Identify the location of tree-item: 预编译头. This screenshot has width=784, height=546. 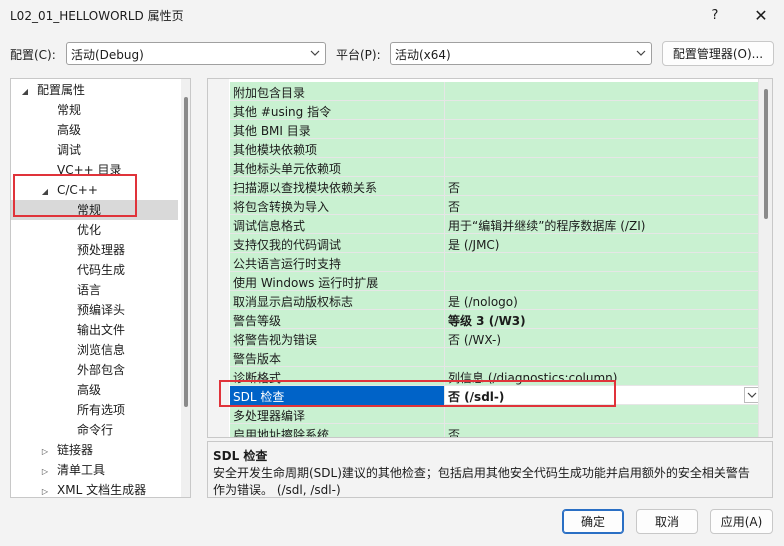
(68, 310).